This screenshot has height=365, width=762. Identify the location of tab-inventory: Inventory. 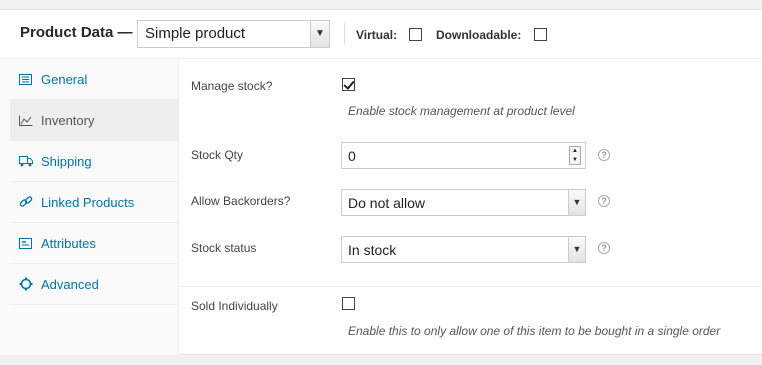
(94, 120).